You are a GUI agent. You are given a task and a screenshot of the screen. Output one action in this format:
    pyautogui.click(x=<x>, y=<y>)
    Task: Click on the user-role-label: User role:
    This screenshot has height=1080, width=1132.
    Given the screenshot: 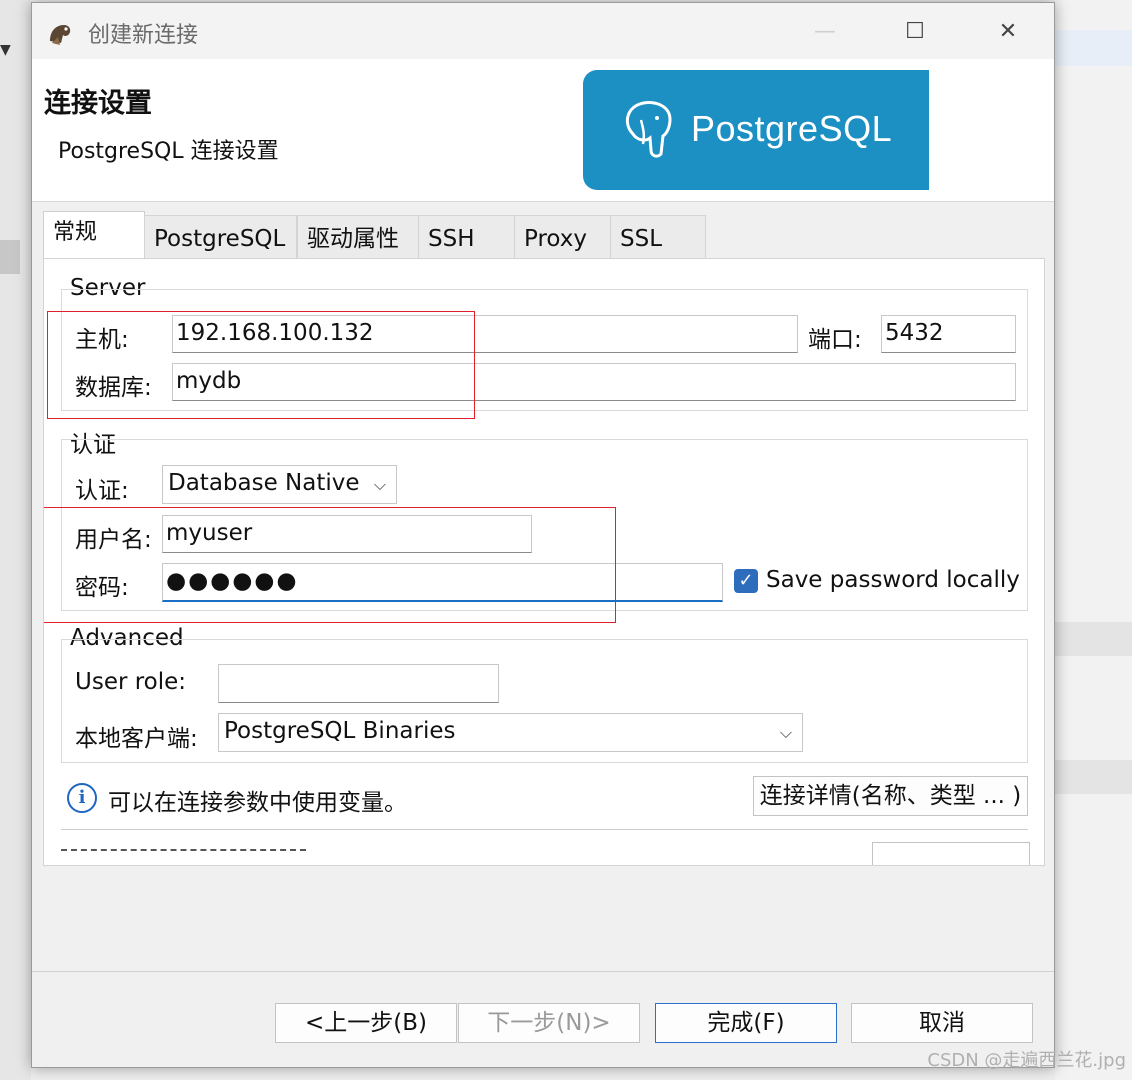 What is the action you would take?
    pyautogui.click(x=131, y=682)
    